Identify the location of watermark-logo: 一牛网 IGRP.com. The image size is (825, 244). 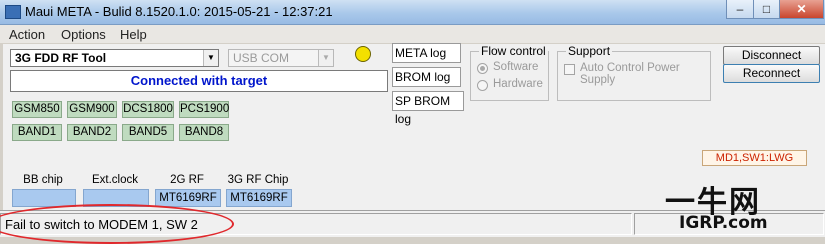
(742, 206).